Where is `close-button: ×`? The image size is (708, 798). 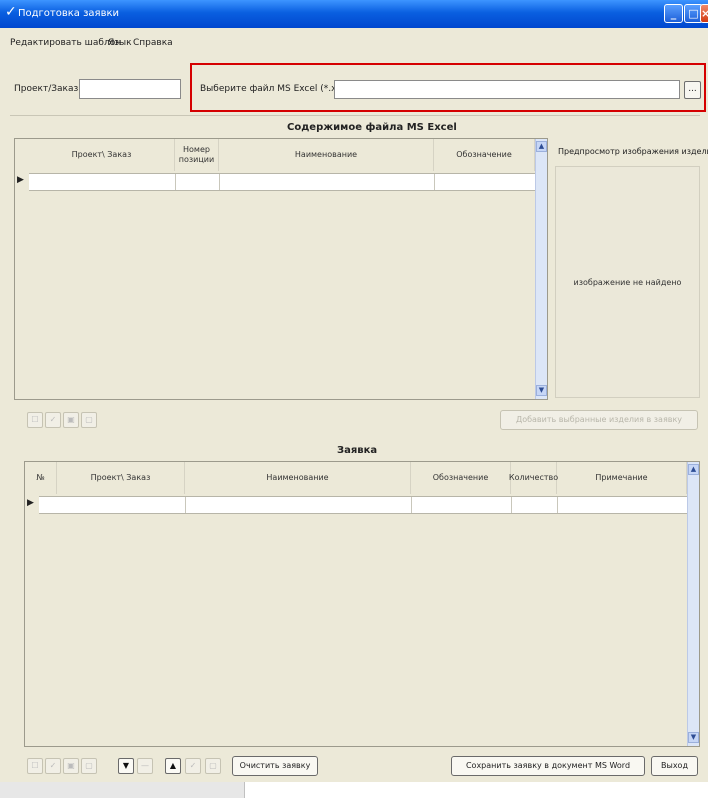
close-button: × is located at coordinates (704, 13).